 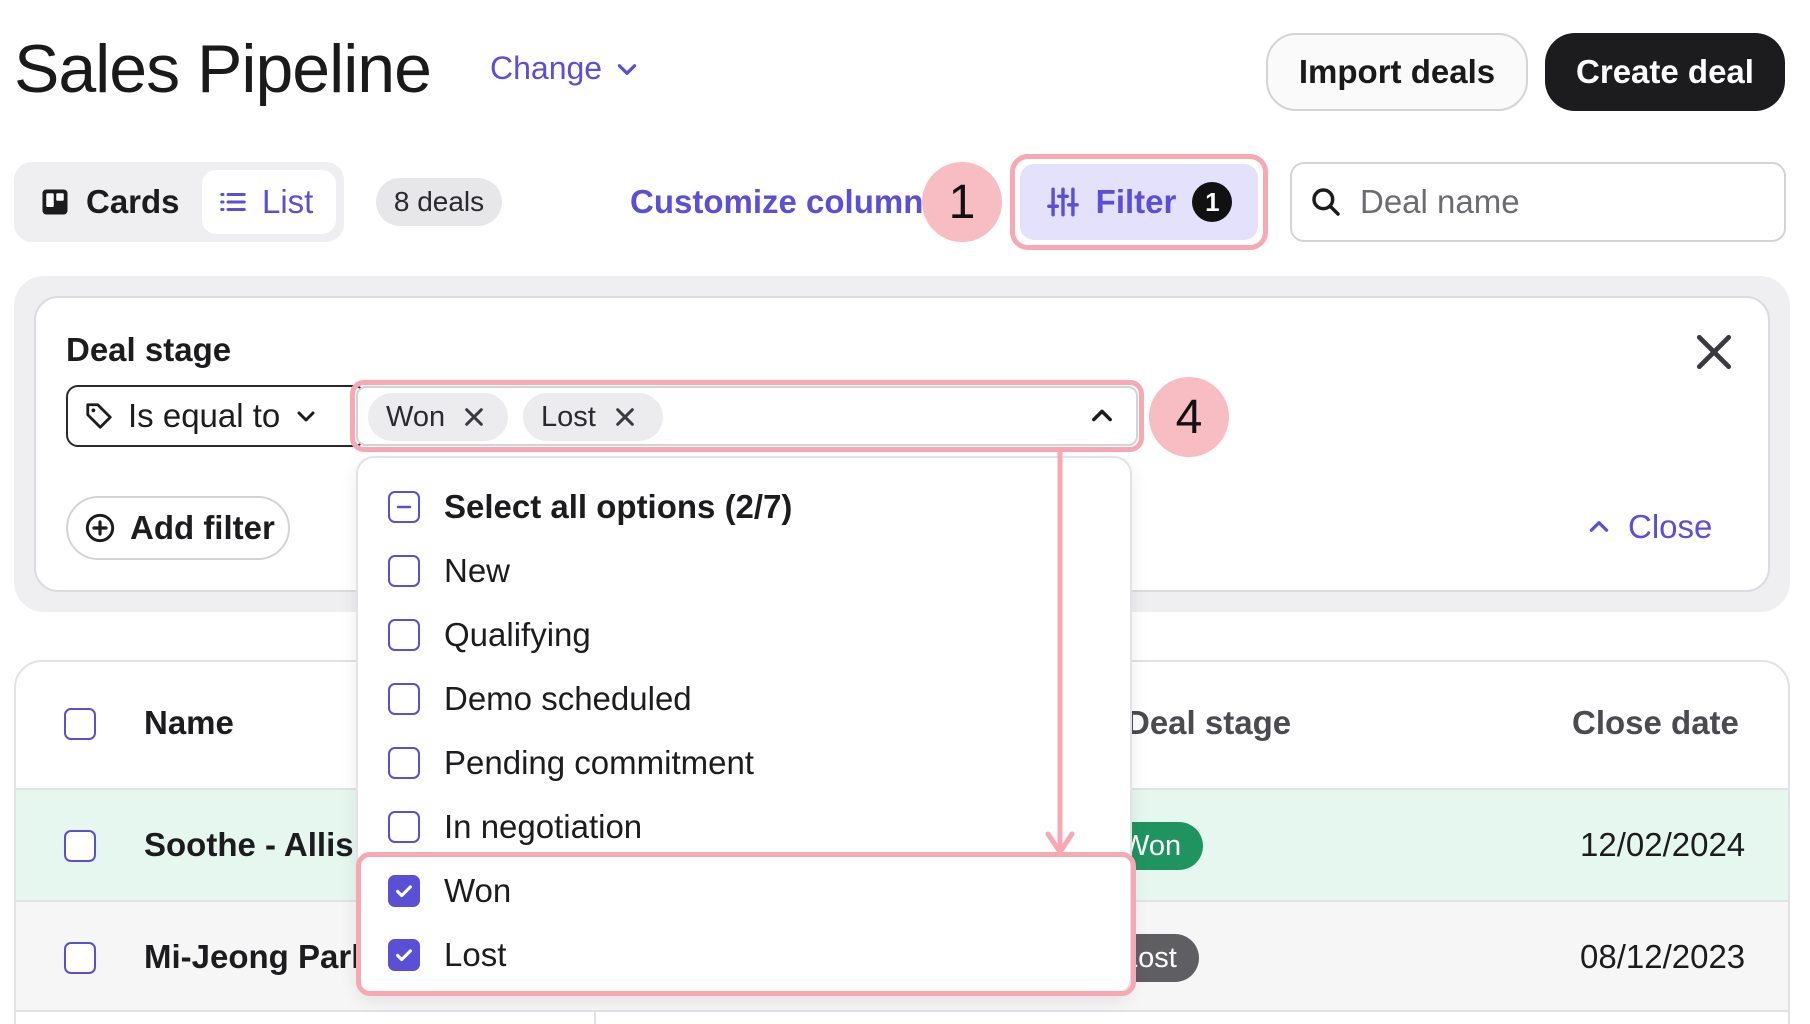 I want to click on option-label: Pending commitment, so click(x=599, y=762).